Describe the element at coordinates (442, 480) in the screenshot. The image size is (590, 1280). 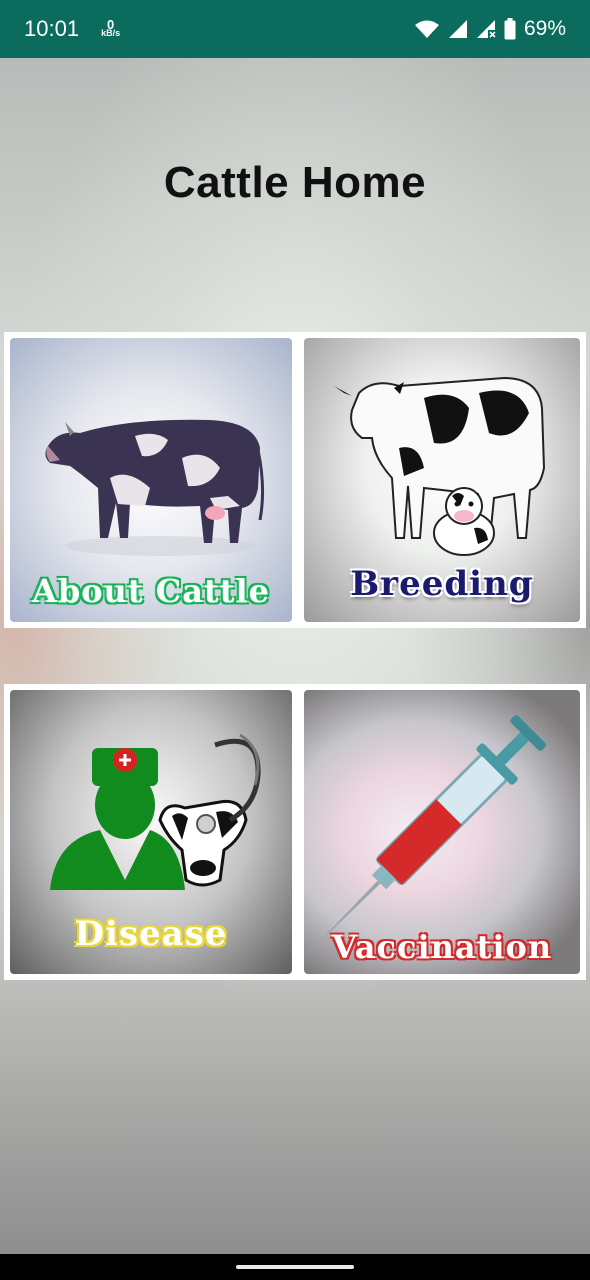
I see `breeding-tile: Breeding` at that location.